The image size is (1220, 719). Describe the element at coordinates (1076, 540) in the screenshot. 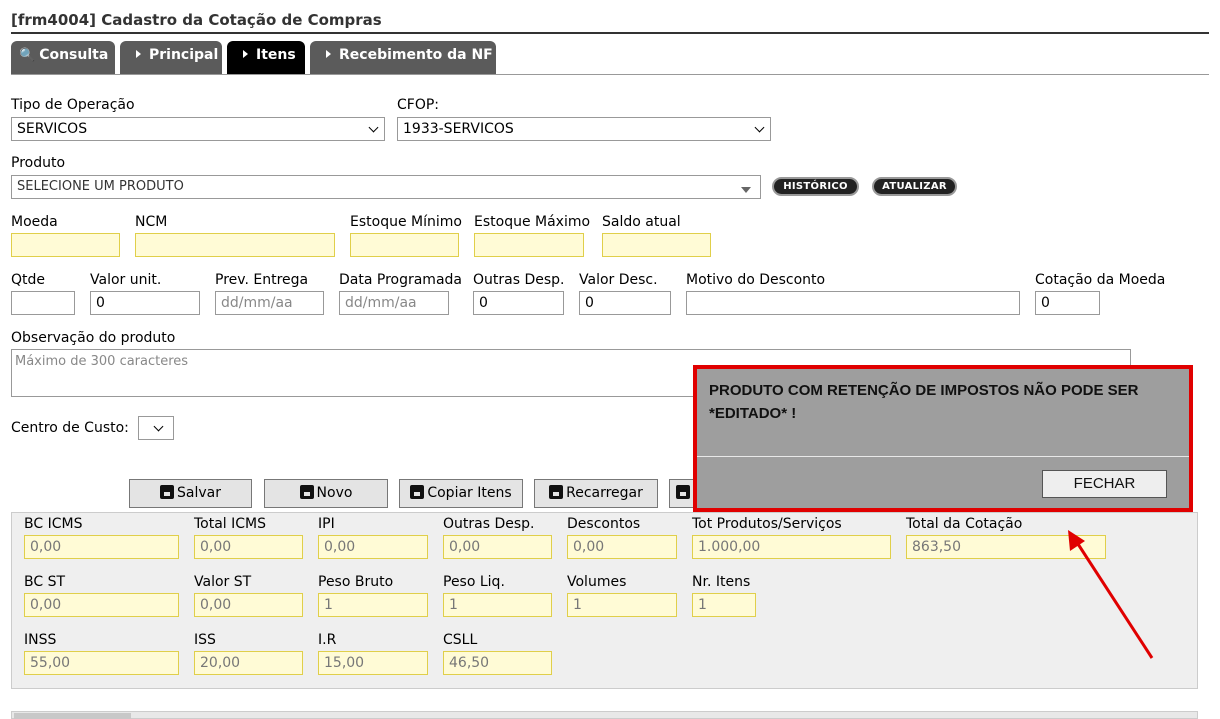

I see `arrow-head` at that location.